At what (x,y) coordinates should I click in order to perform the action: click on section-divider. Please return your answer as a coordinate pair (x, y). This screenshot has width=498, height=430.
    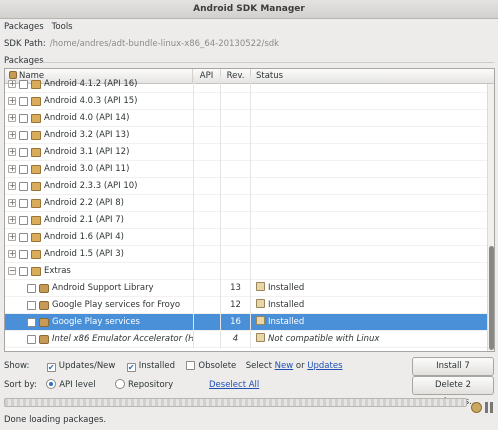
    Looking at the image, I should click on (268, 62).